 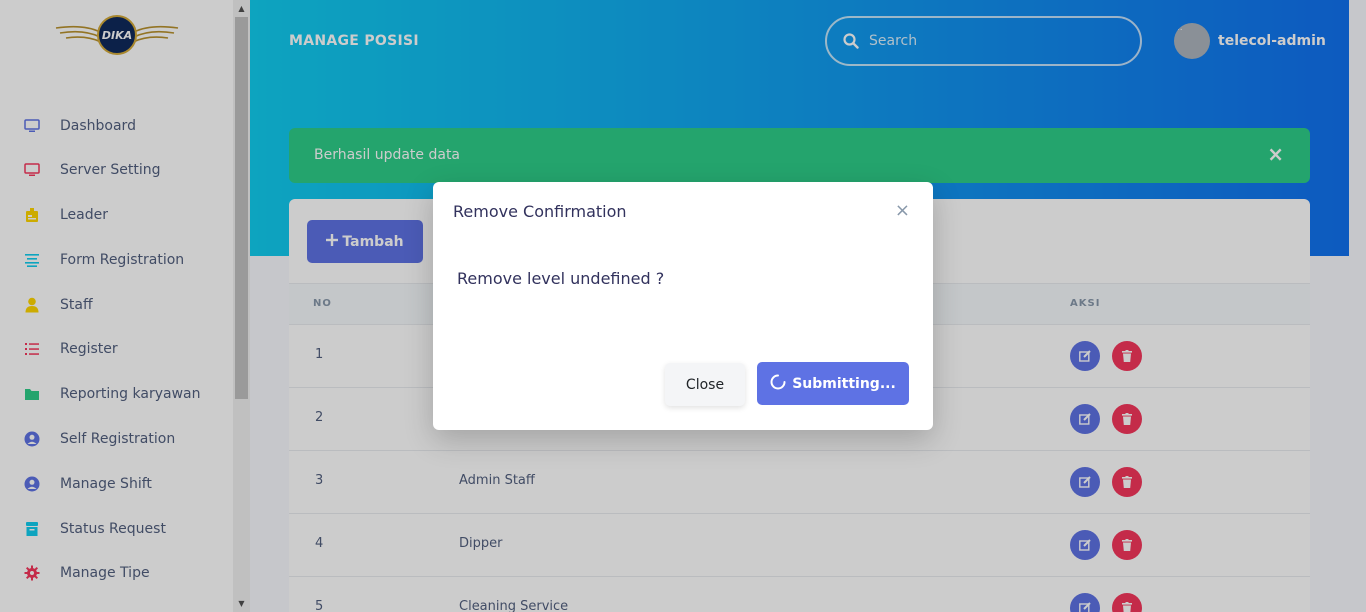 What do you see at coordinates (902, 210) in the screenshot?
I see `modal-close-icon: ×` at bounding box center [902, 210].